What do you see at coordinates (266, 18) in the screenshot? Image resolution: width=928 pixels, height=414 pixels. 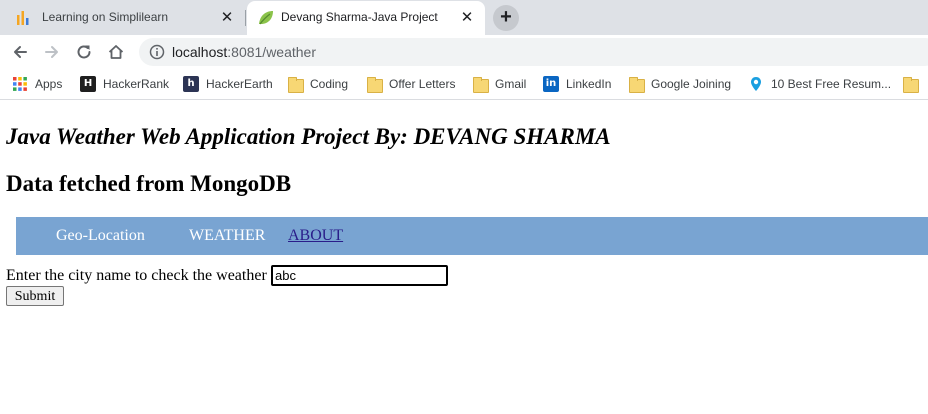 I see `leaf-favicon-icon` at bounding box center [266, 18].